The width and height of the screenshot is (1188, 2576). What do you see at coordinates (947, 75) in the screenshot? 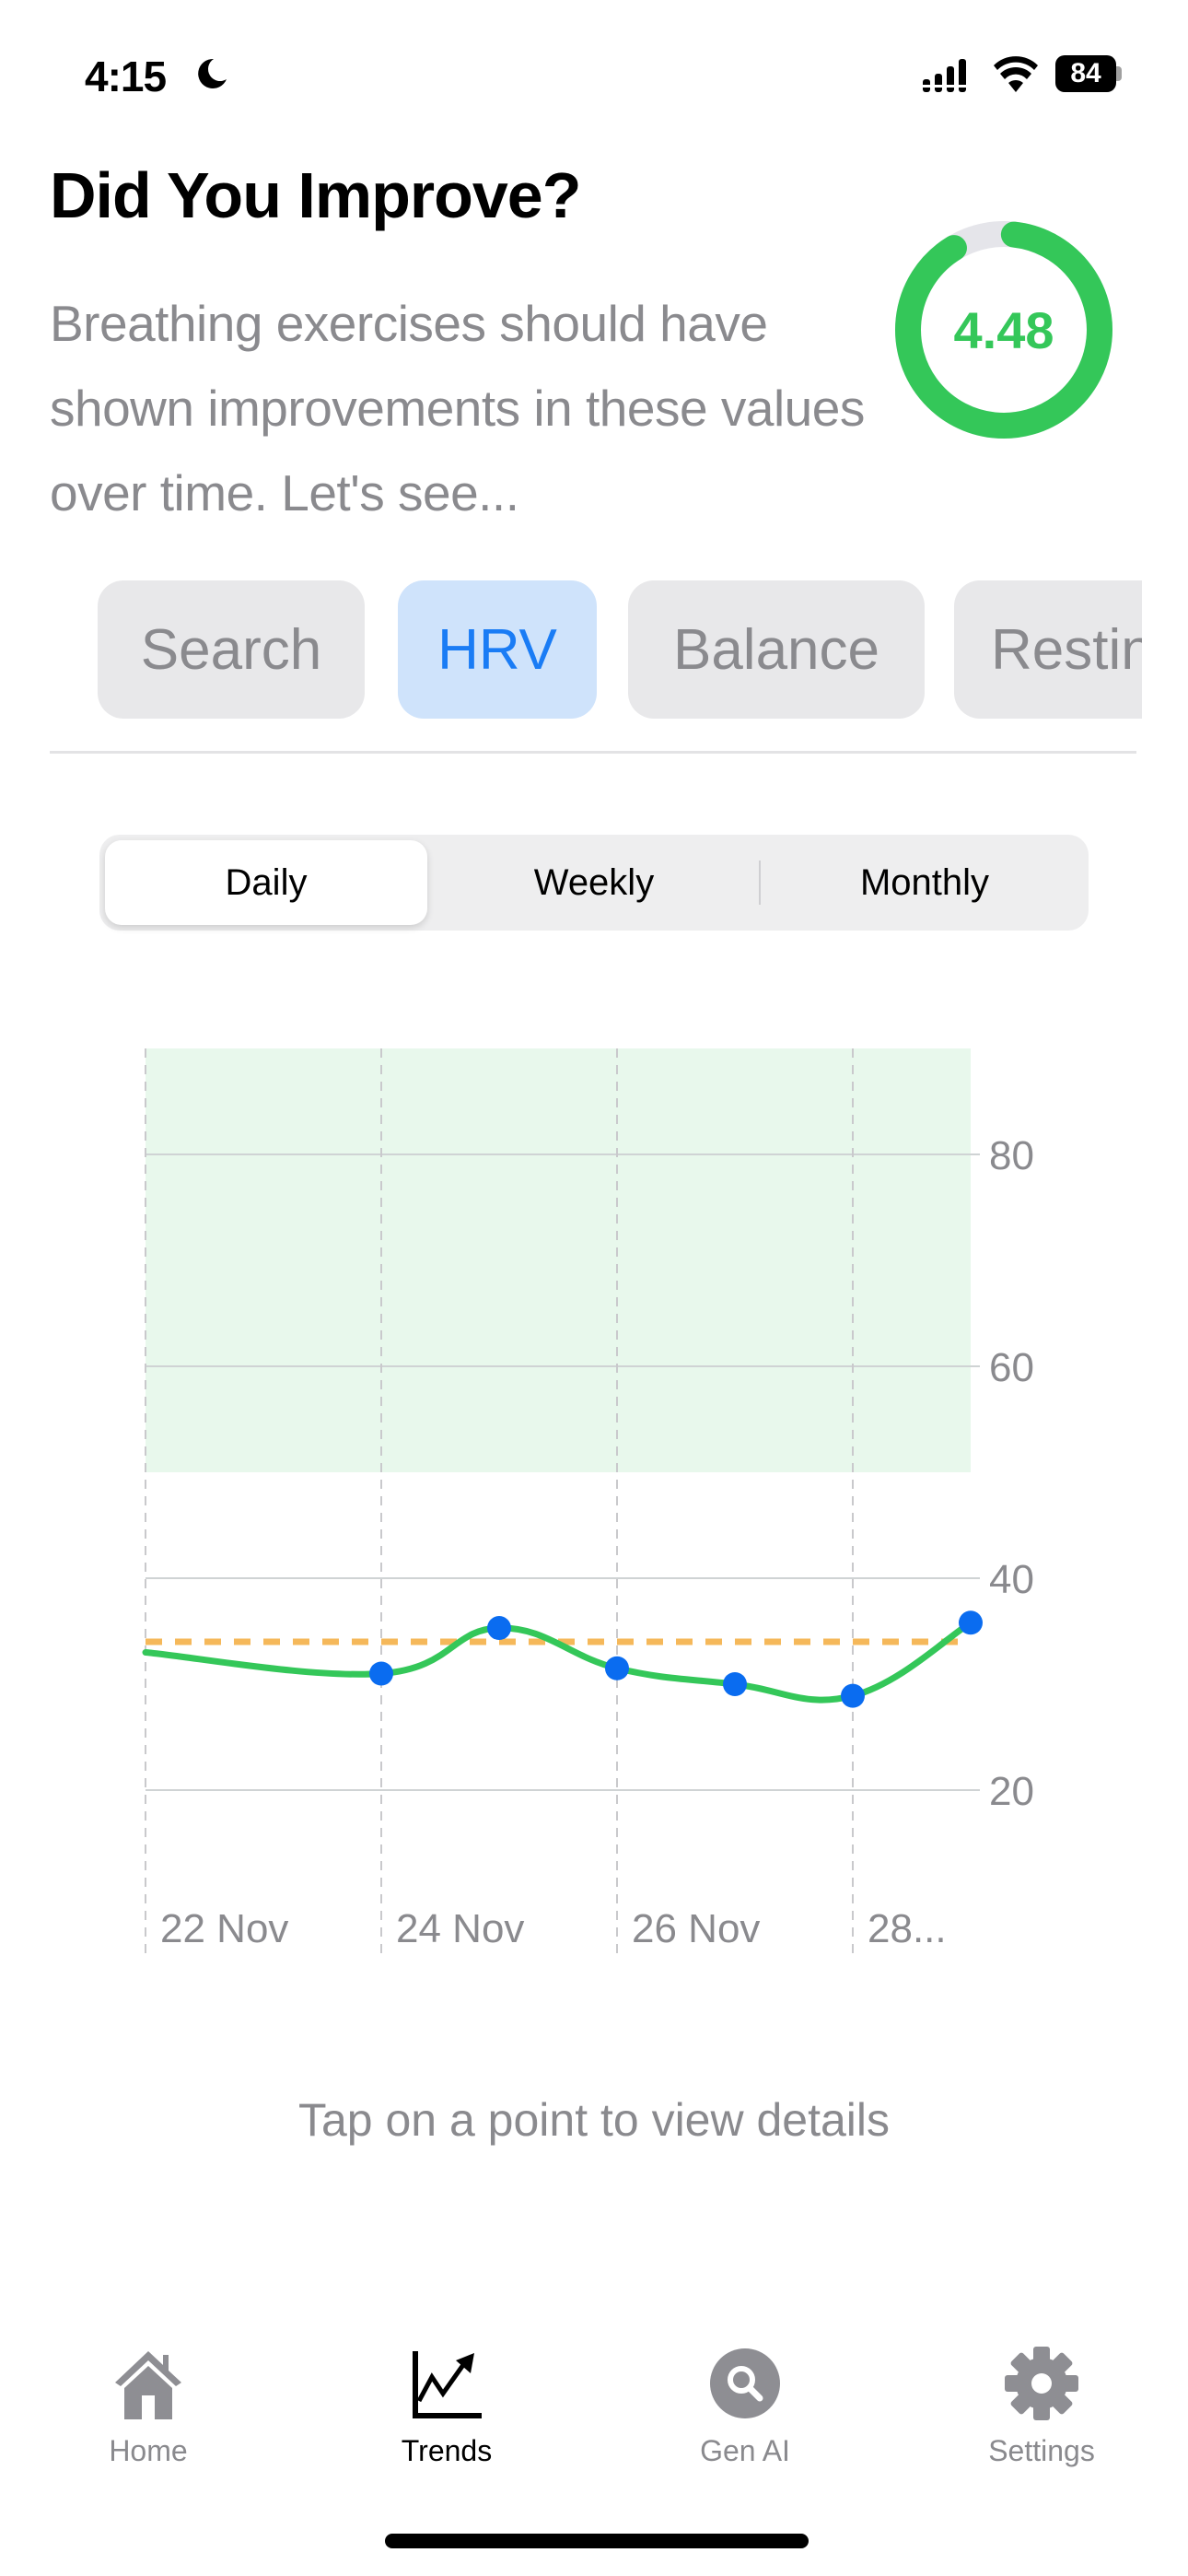
I see `cellular-signal-icon` at bounding box center [947, 75].